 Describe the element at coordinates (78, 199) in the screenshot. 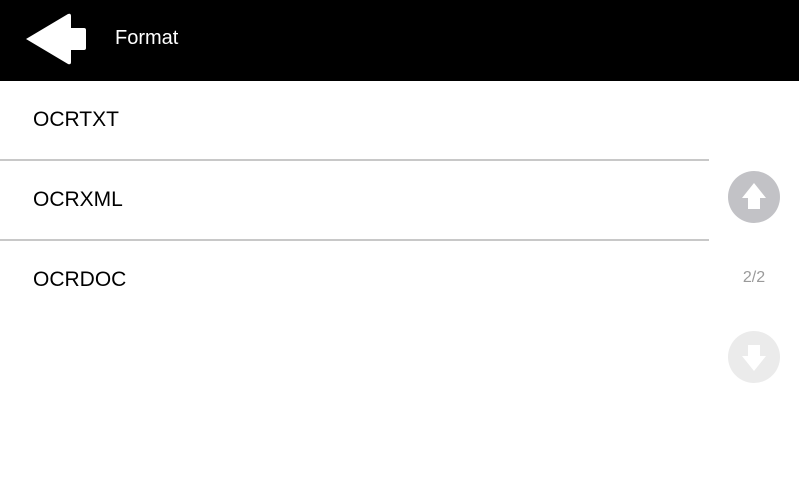

I see `list-item-label: OCRXML` at that location.